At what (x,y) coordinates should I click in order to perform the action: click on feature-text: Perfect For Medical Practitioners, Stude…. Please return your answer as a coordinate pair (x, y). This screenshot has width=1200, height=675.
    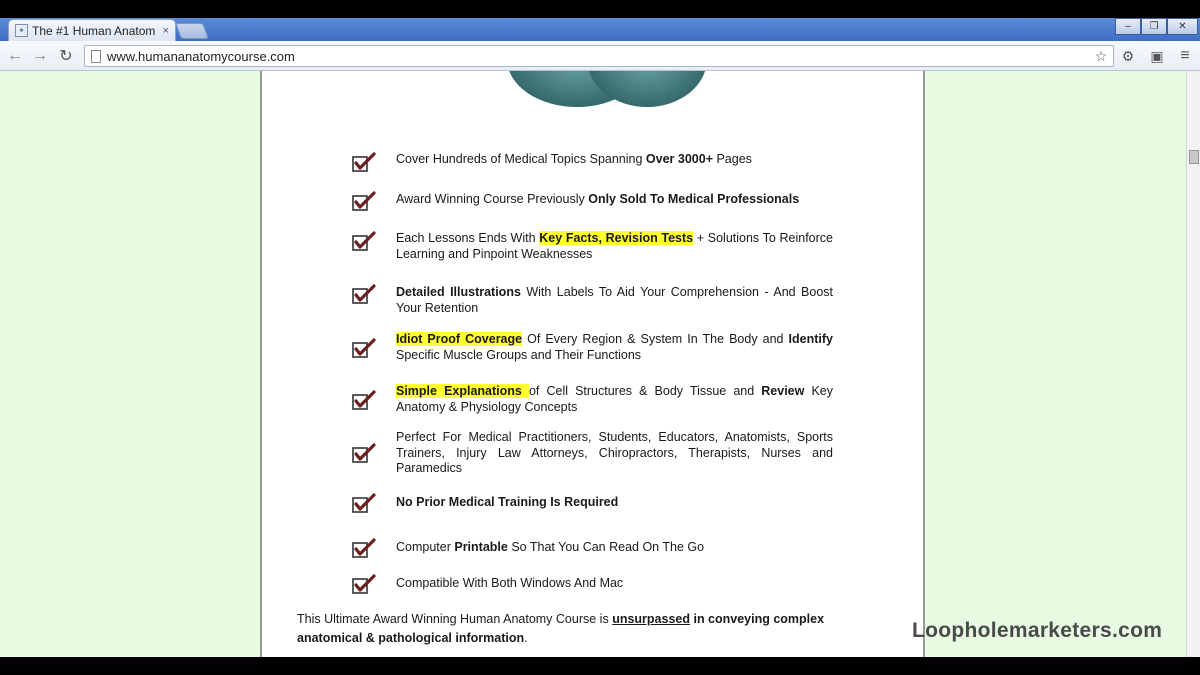
    Looking at the image, I should click on (614, 453).